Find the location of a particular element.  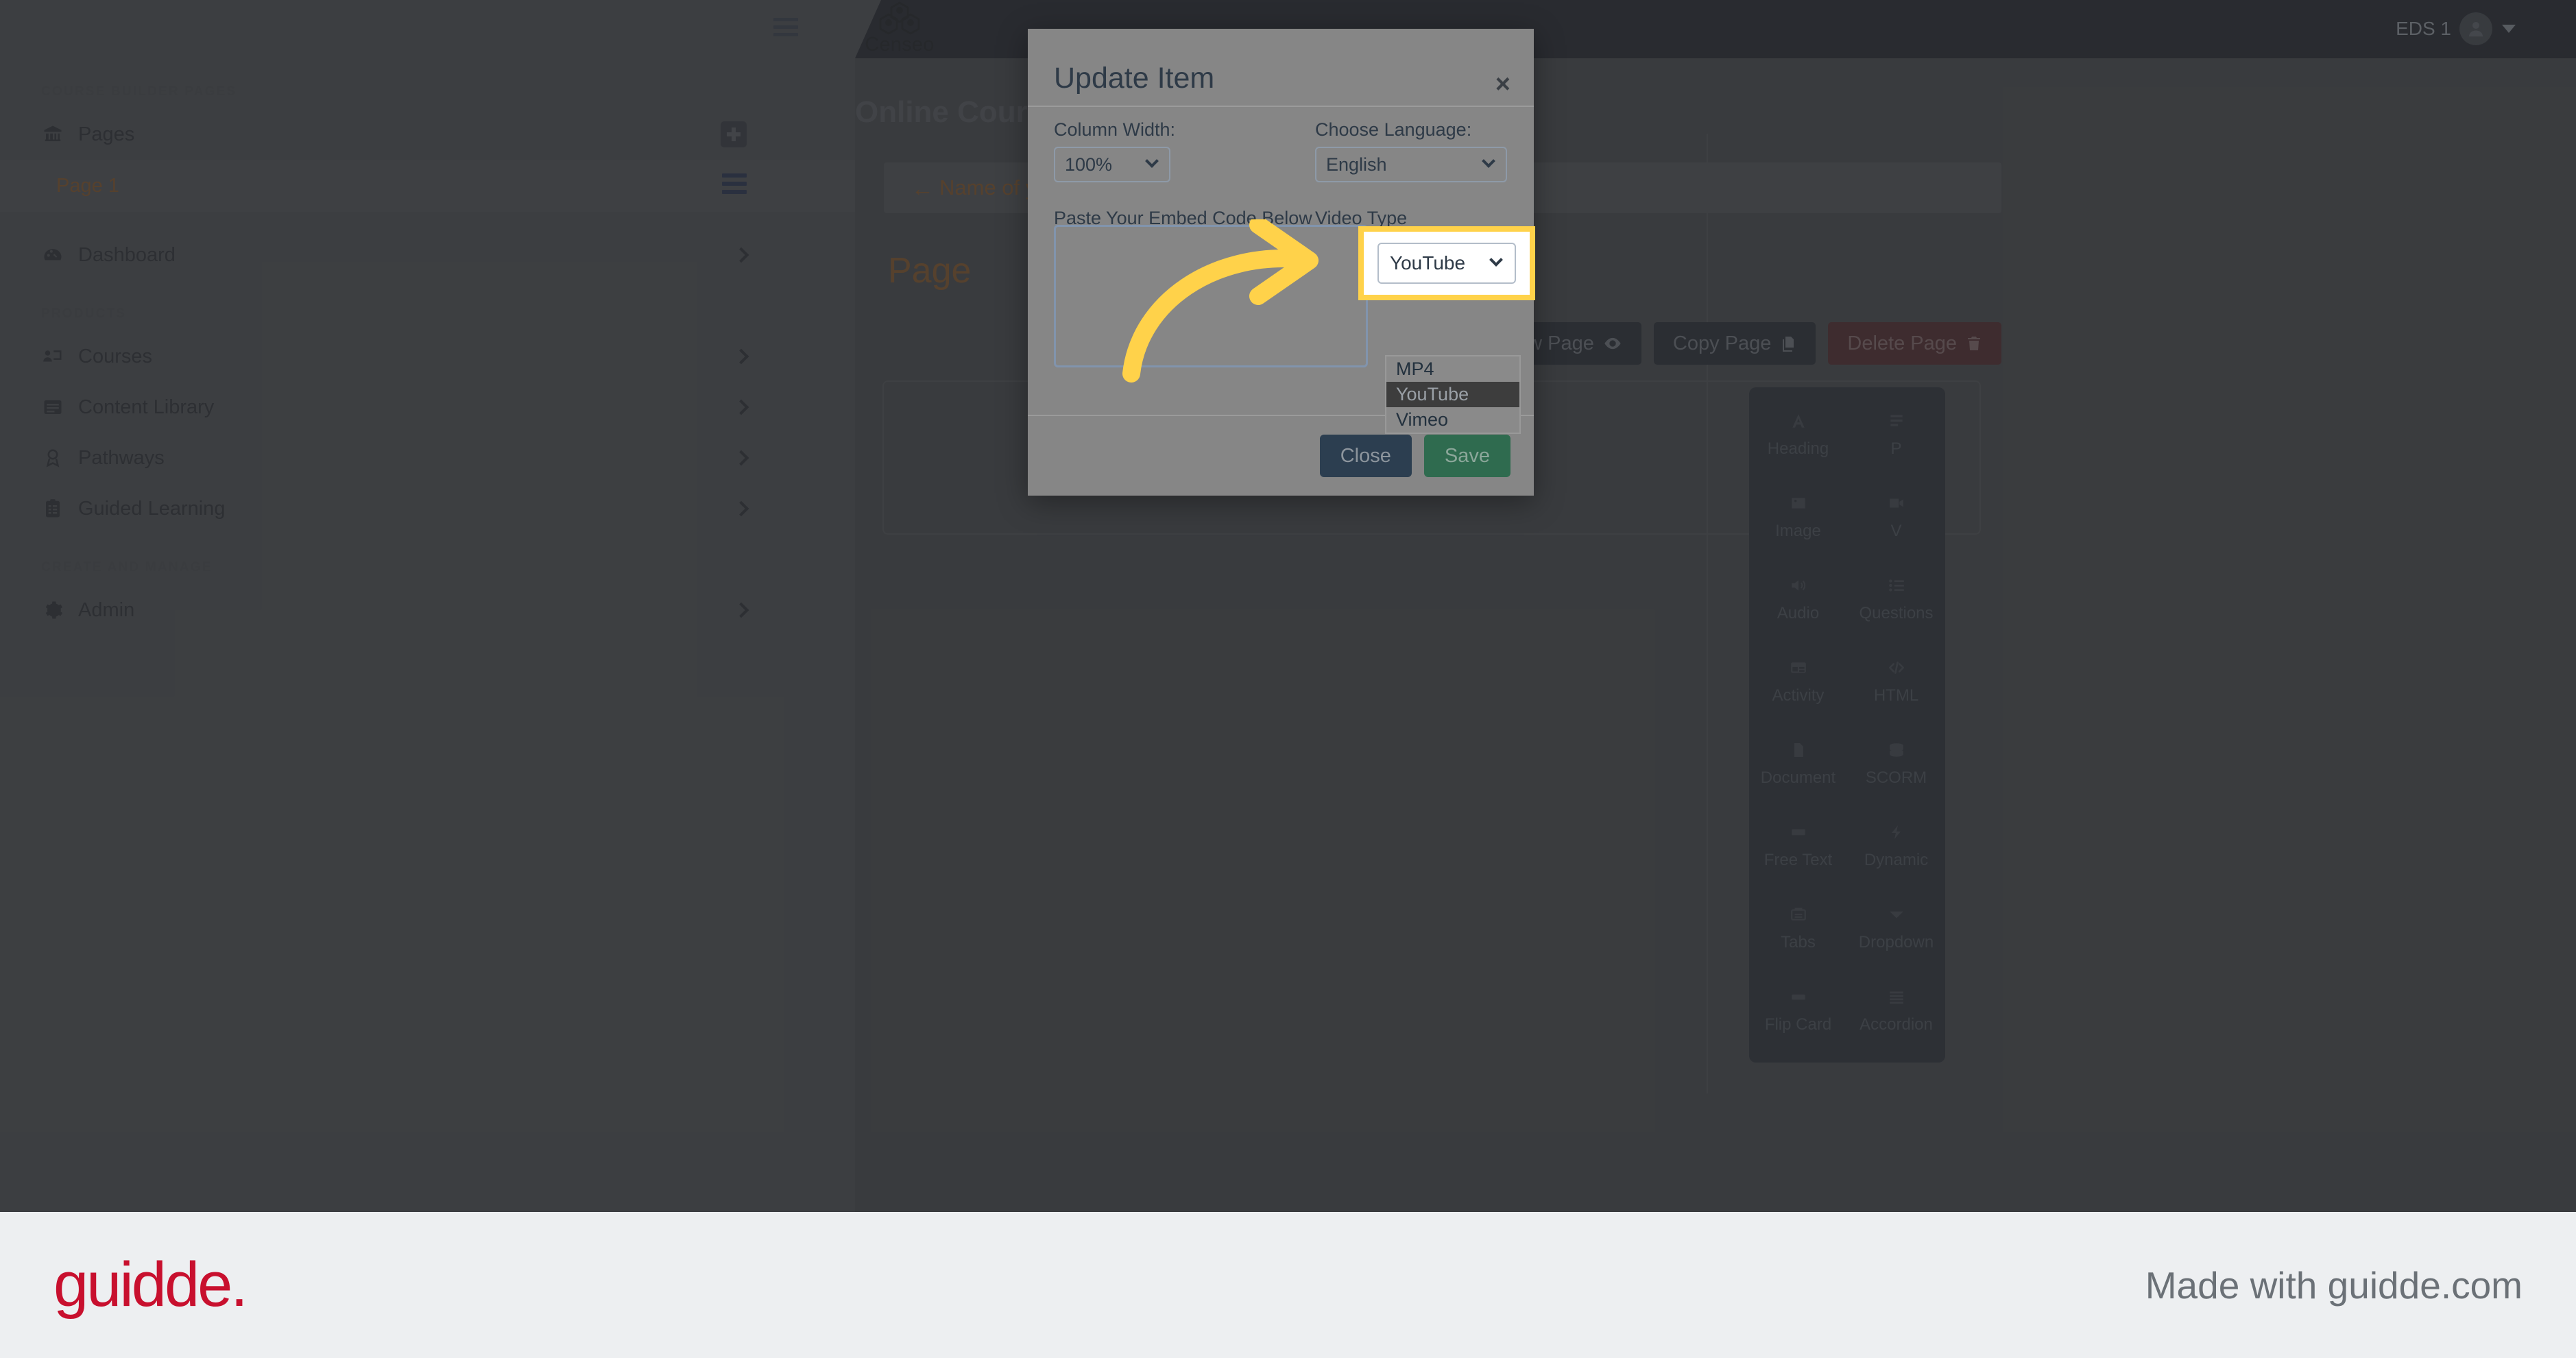

censeo-logo: Censeo is located at coordinates (900, 28).